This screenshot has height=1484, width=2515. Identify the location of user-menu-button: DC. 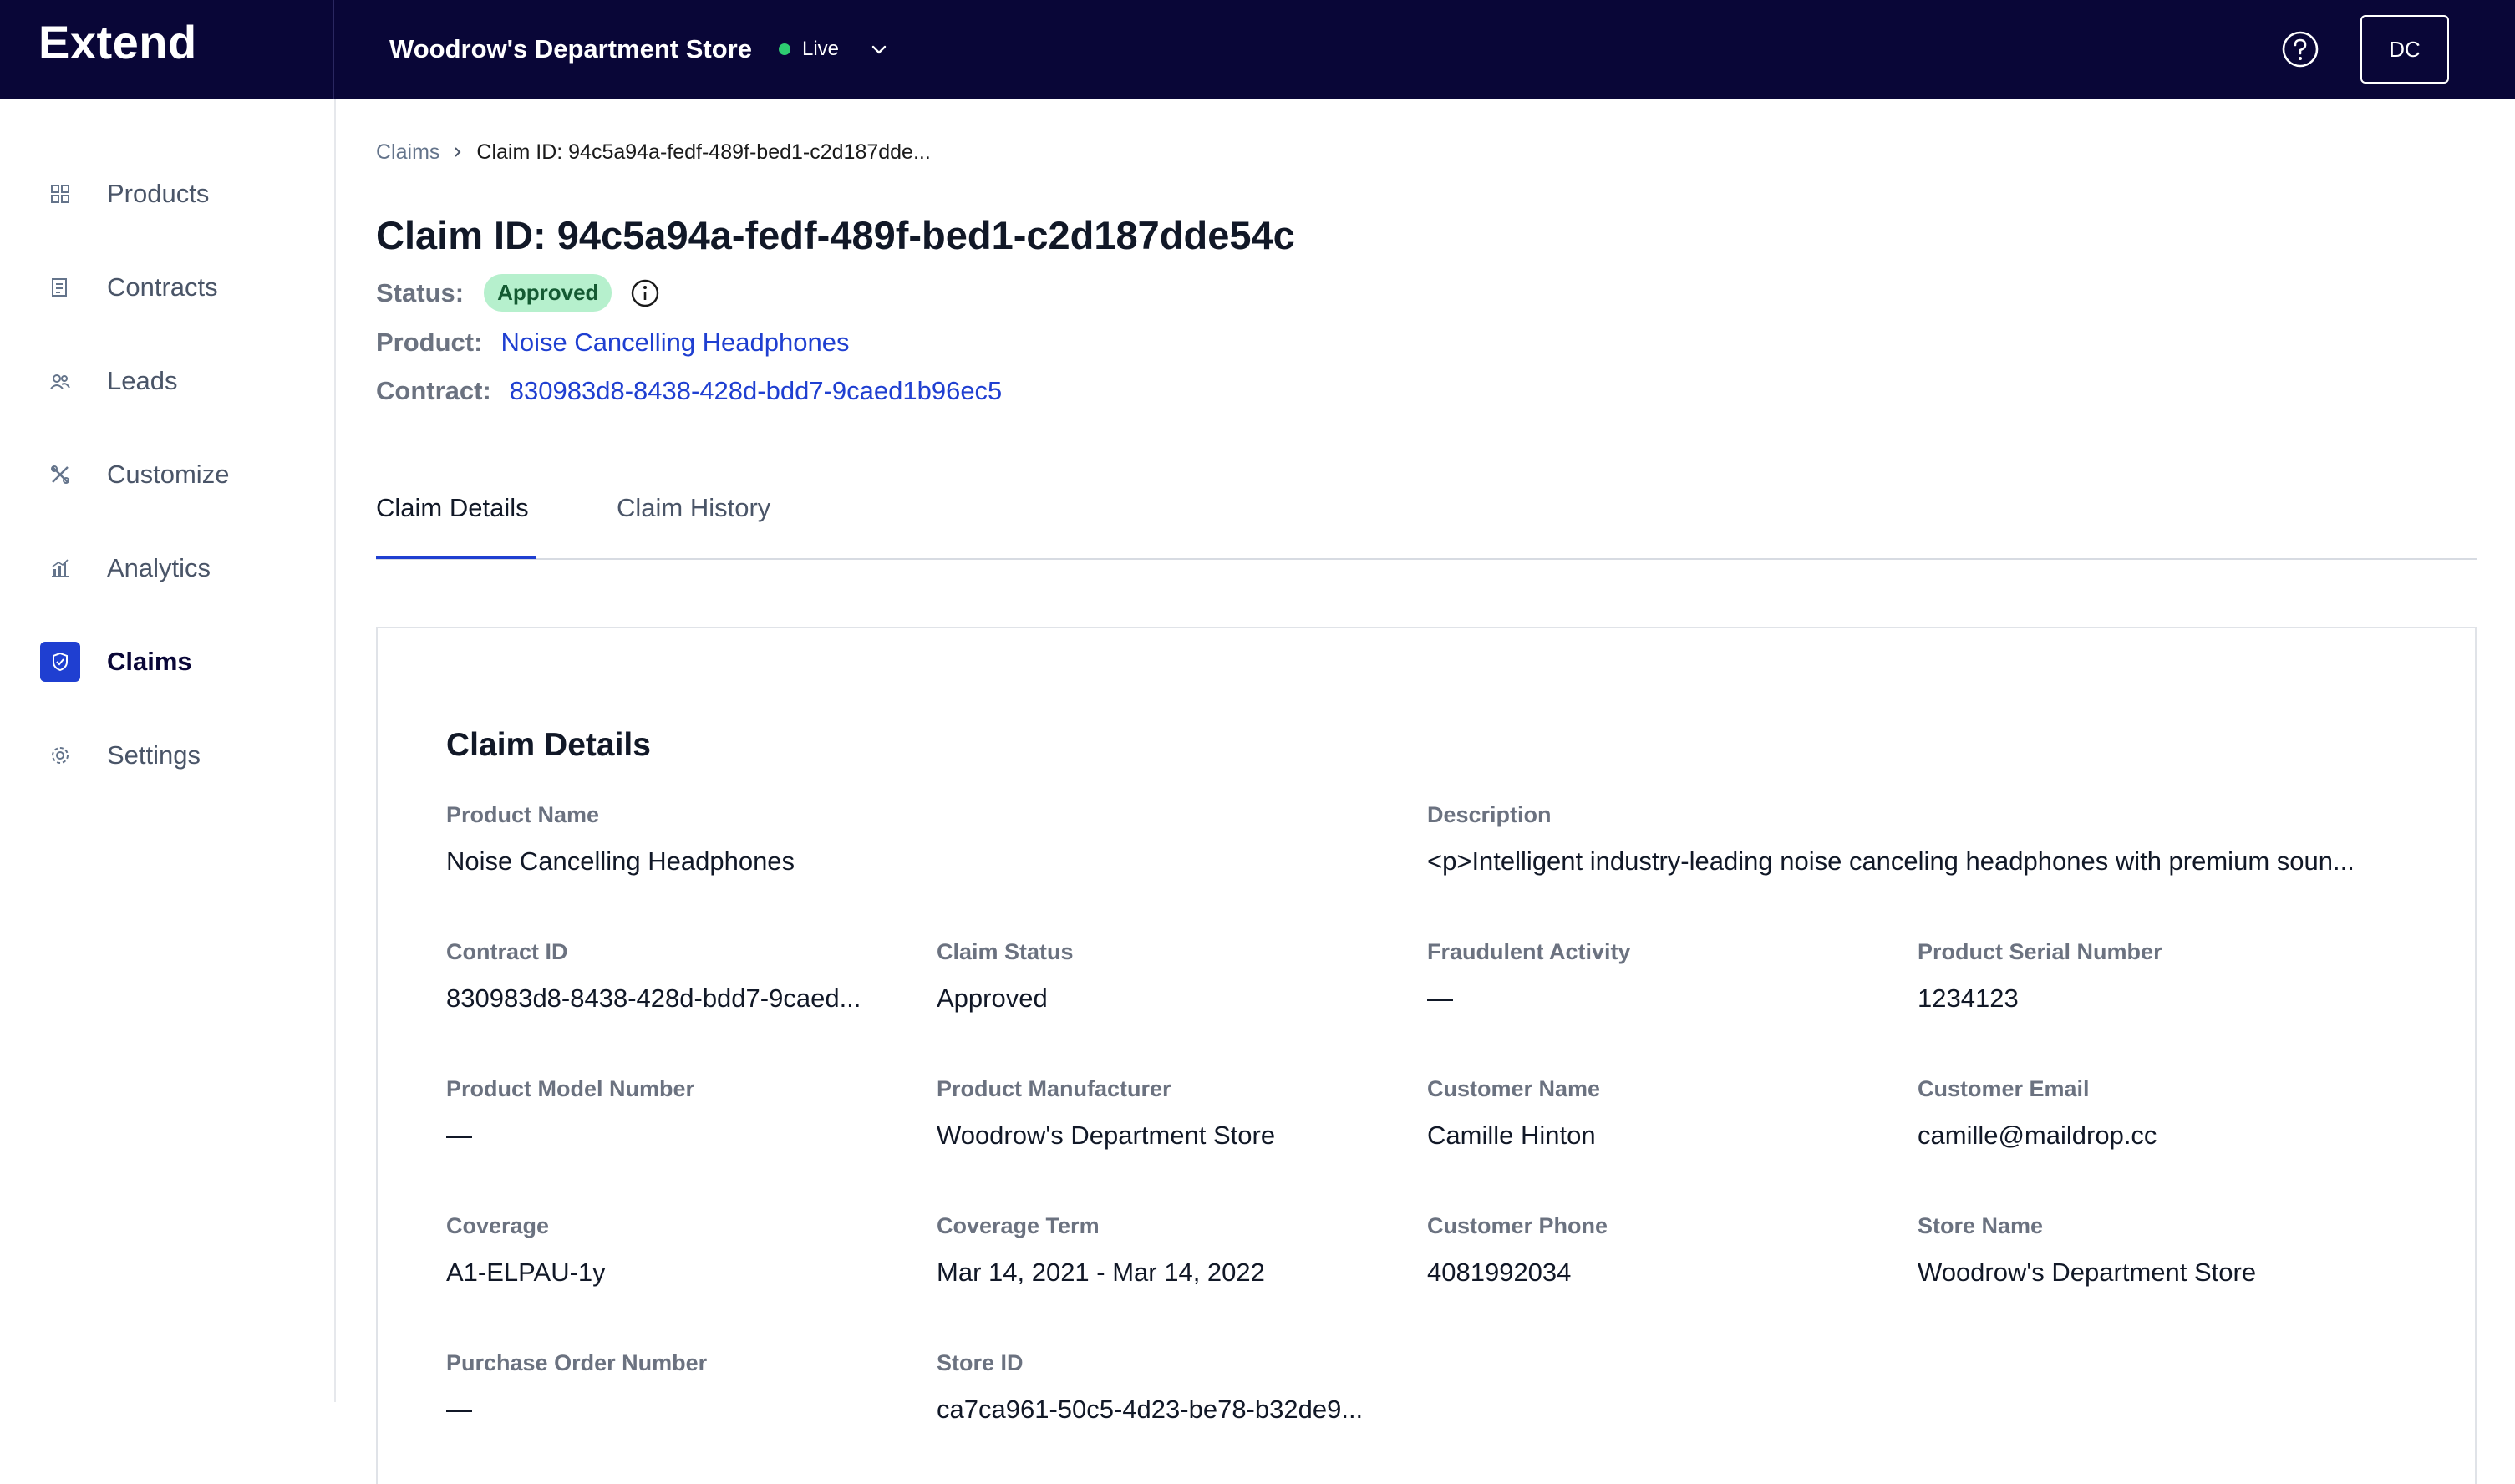
(2404, 49).